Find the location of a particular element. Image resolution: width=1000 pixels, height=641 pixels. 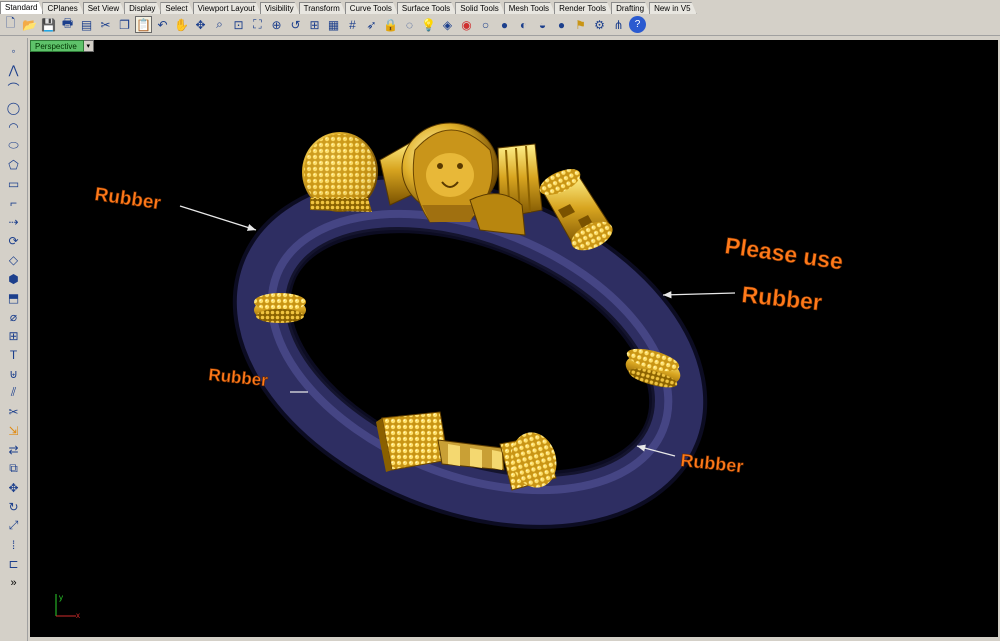

tab-surface-tools: Surface Tools is located at coordinates (426, 8).